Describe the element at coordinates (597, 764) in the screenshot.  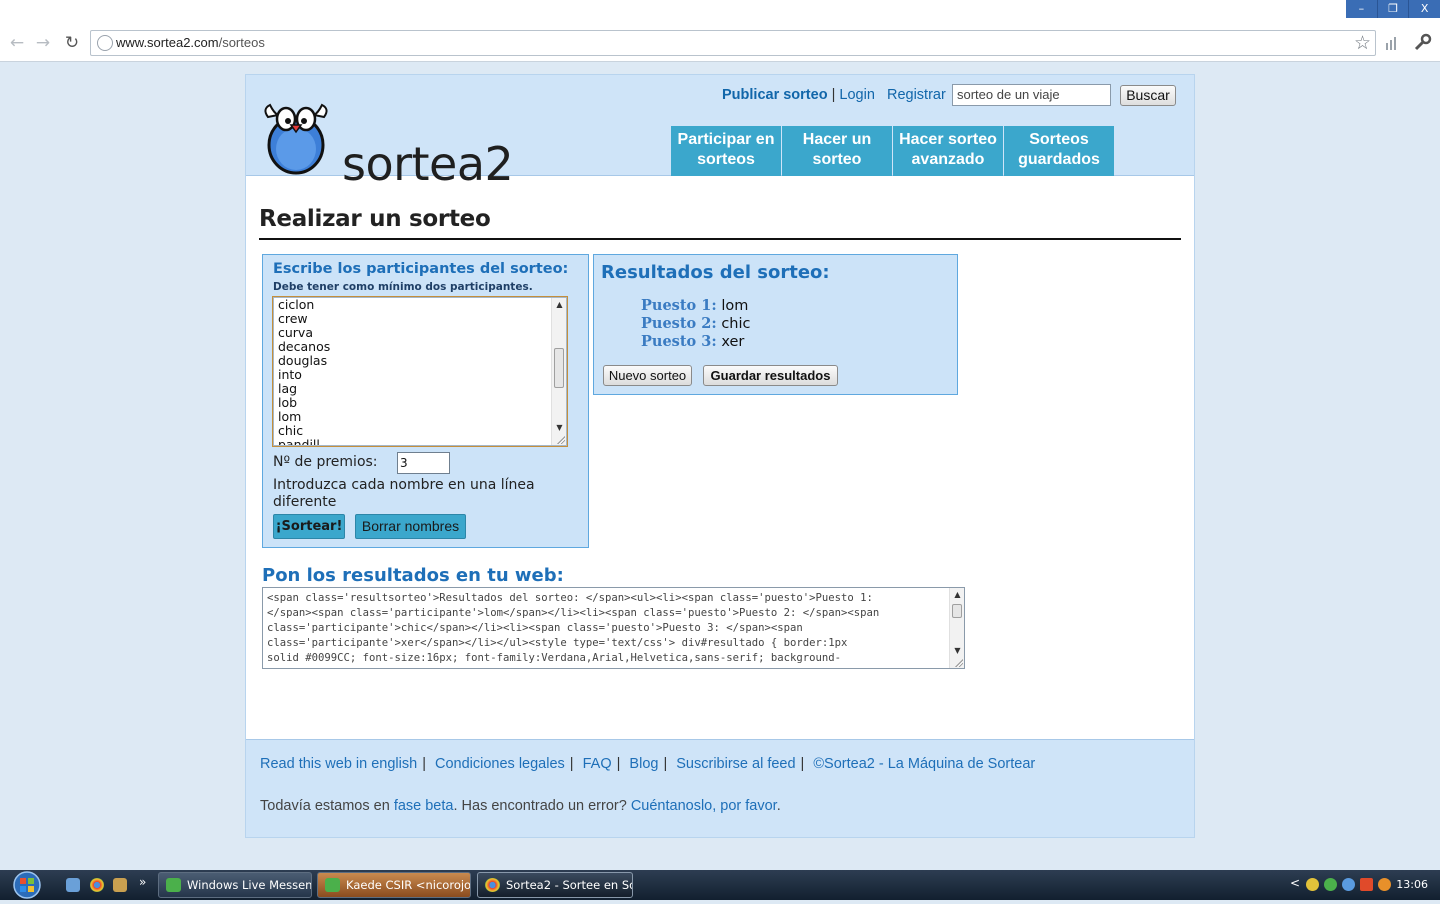
I see `footer-link-faq: FAQ` at that location.